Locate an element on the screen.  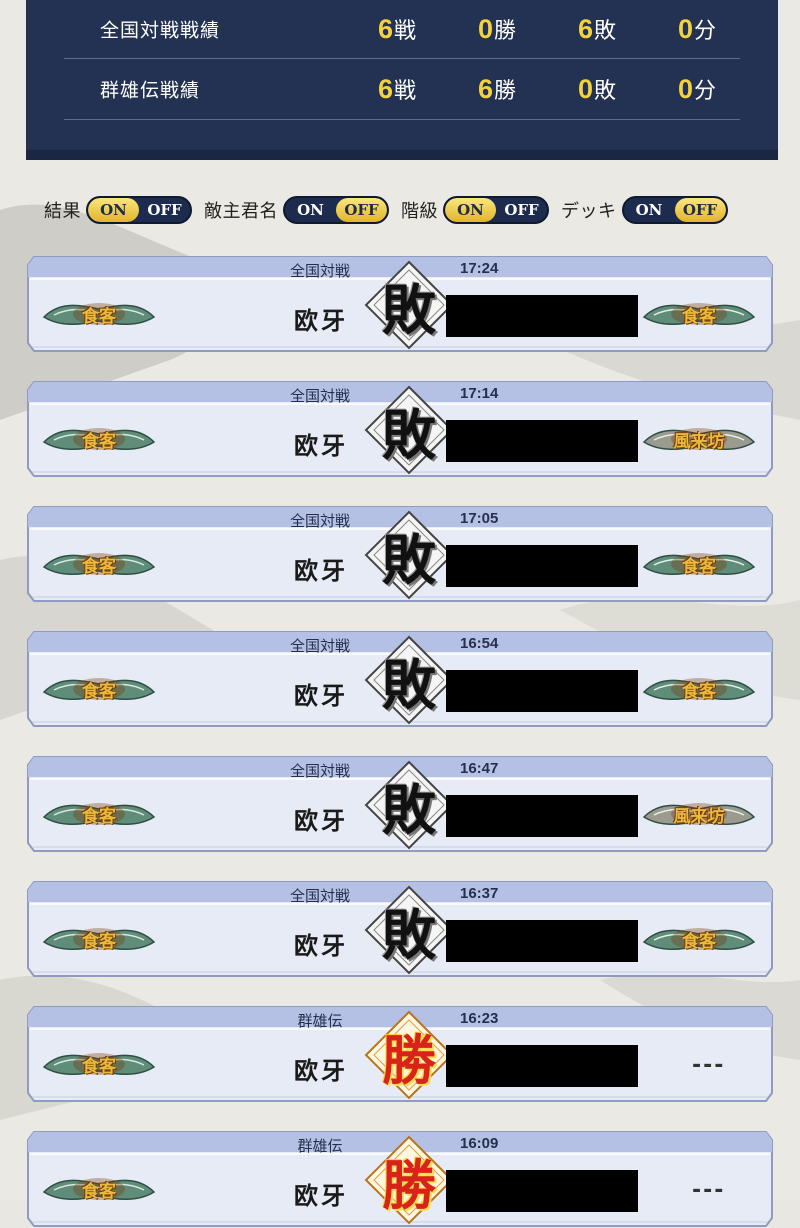
battle-time: 17:24 is located at coordinates (479, 268).